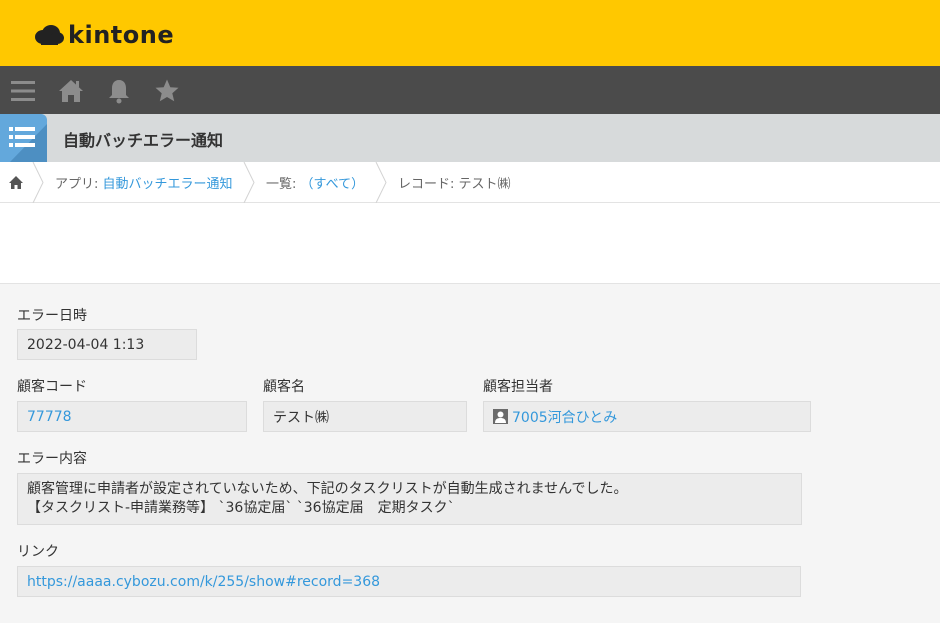 This screenshot has width=940, height=623. Describe the element at coordinates (52, 316) in the screenshot. I see `error-datetime-label: エラー日時` at that location.